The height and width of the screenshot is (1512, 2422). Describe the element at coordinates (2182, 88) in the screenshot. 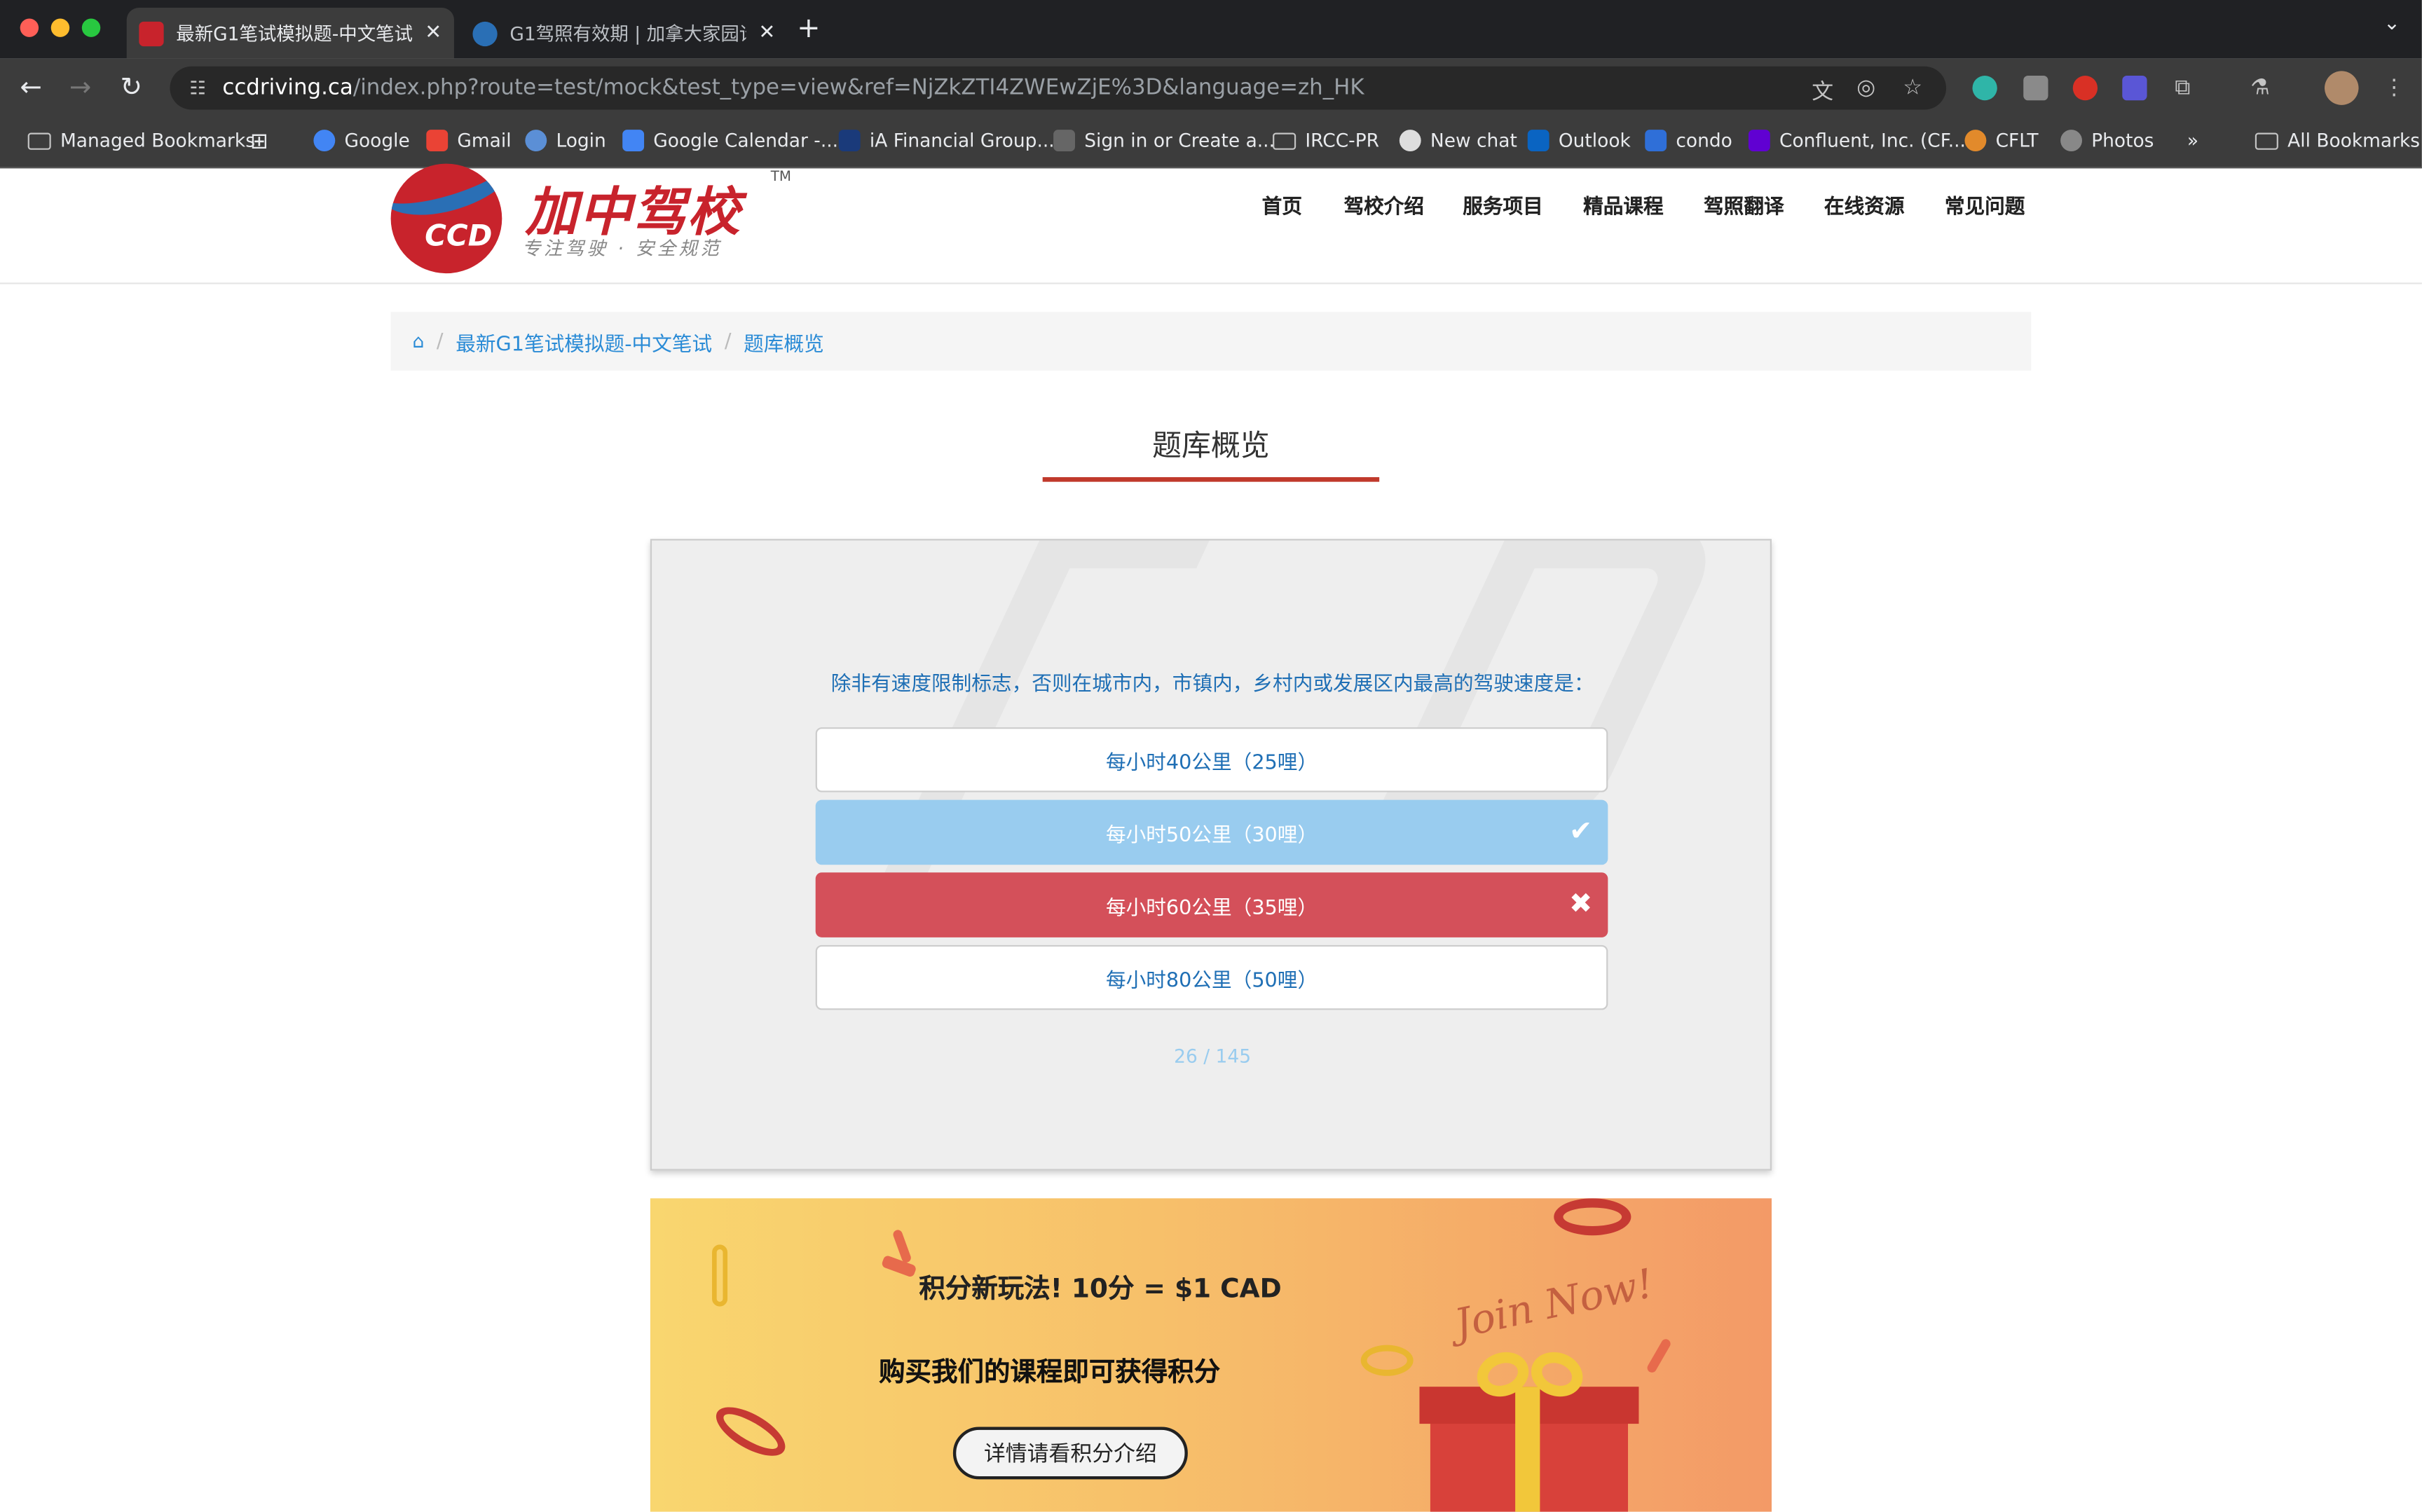

I see `extensions-puzzle-icon: ⧉` at that location.